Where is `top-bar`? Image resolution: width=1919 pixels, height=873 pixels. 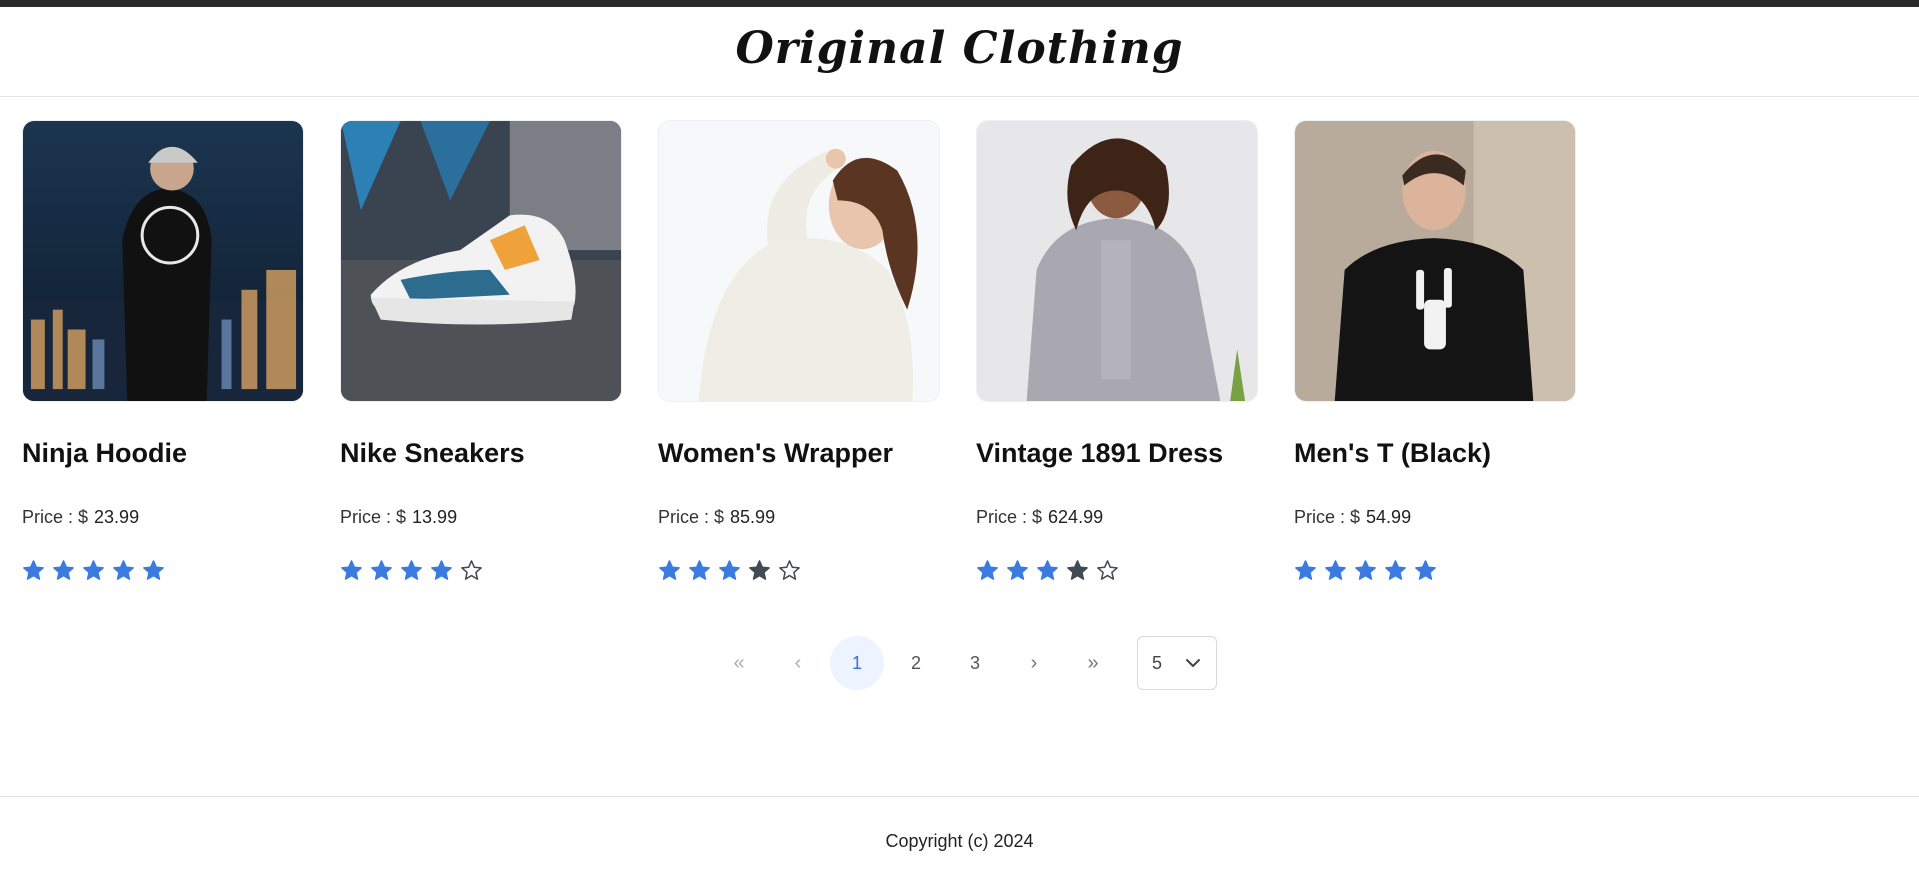
top-bar is located at coordinates (959, 3).